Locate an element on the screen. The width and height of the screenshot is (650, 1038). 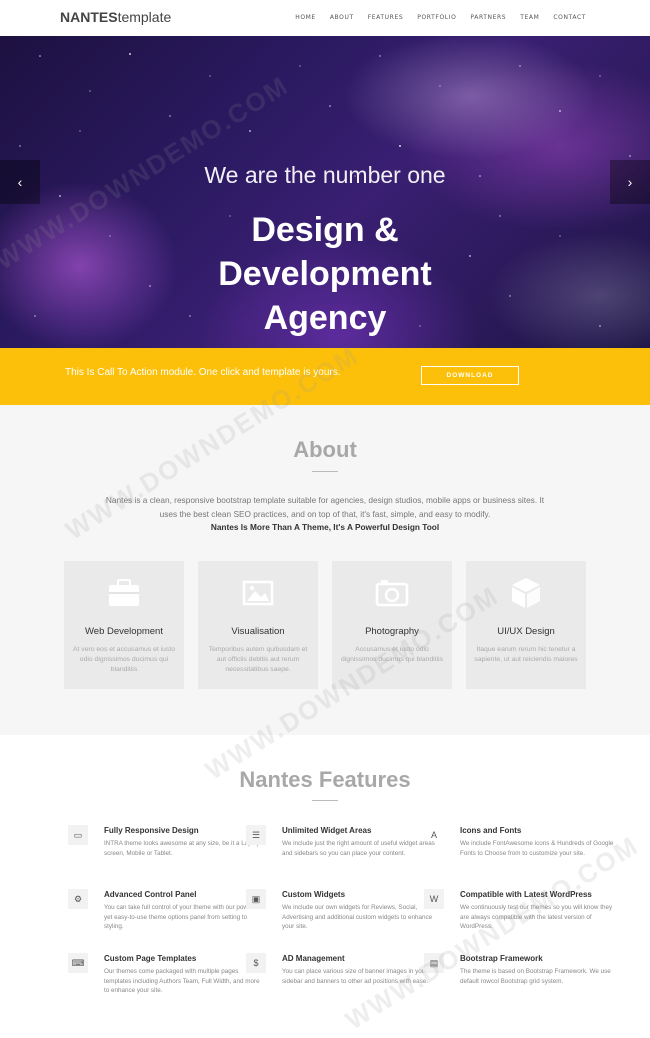
card-title: Web Development is located at coordinates (124, 631).